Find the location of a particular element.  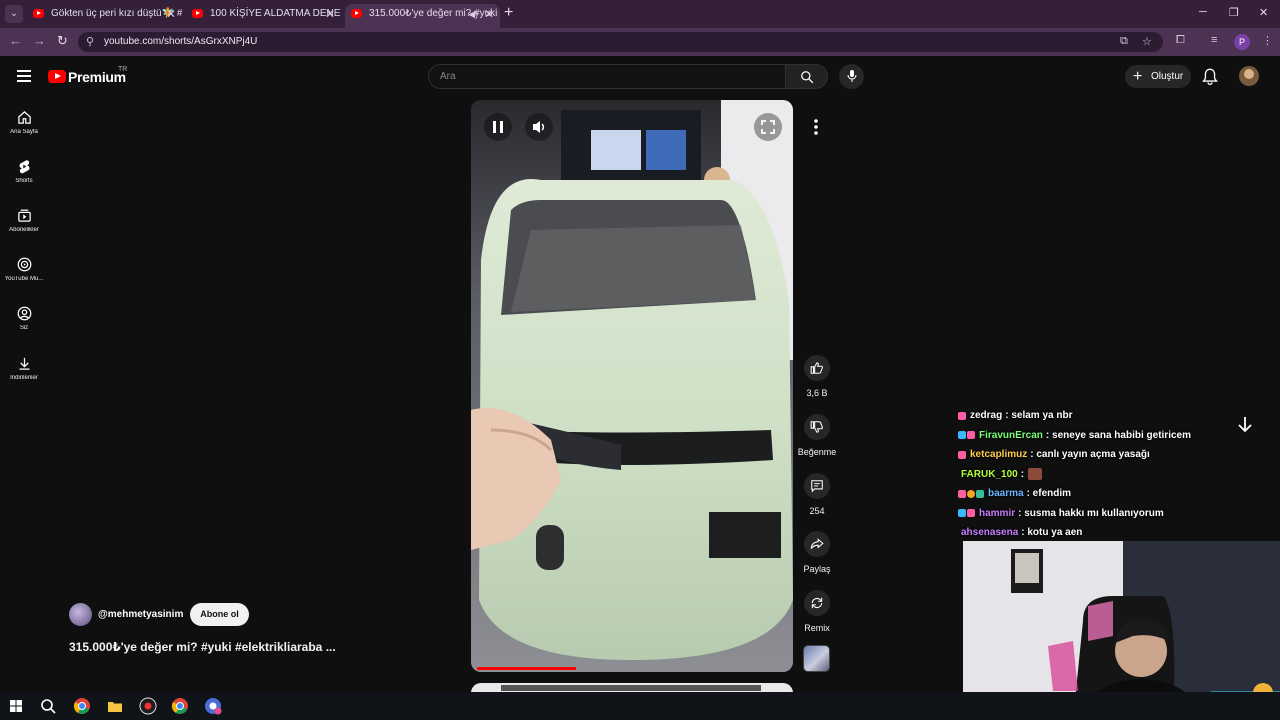

channel-avatar is located at coordinates (80, 614).